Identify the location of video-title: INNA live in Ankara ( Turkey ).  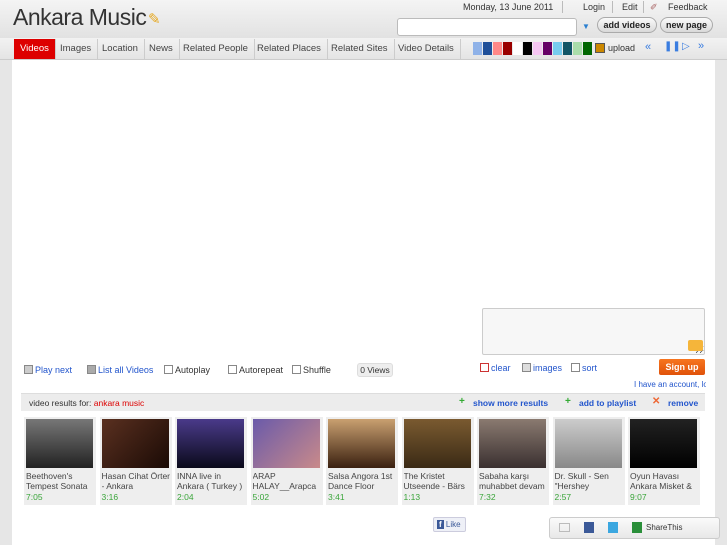
(211, 481).